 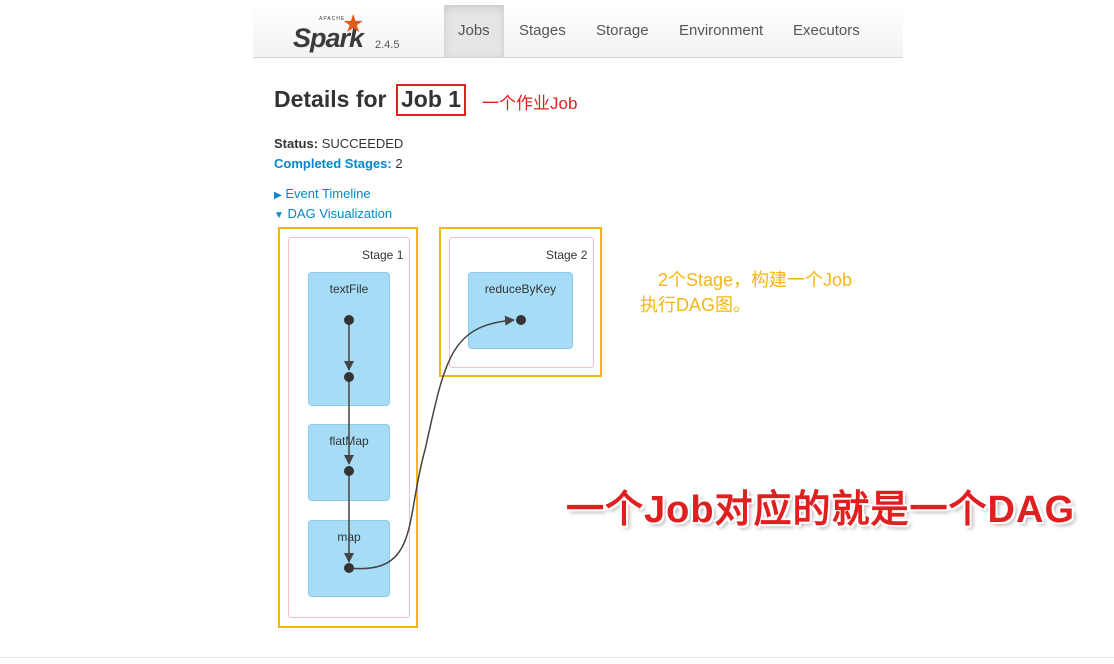 I want to click on stage-annotation-line2: 执行DAG图。, so click(x=696, y=305).